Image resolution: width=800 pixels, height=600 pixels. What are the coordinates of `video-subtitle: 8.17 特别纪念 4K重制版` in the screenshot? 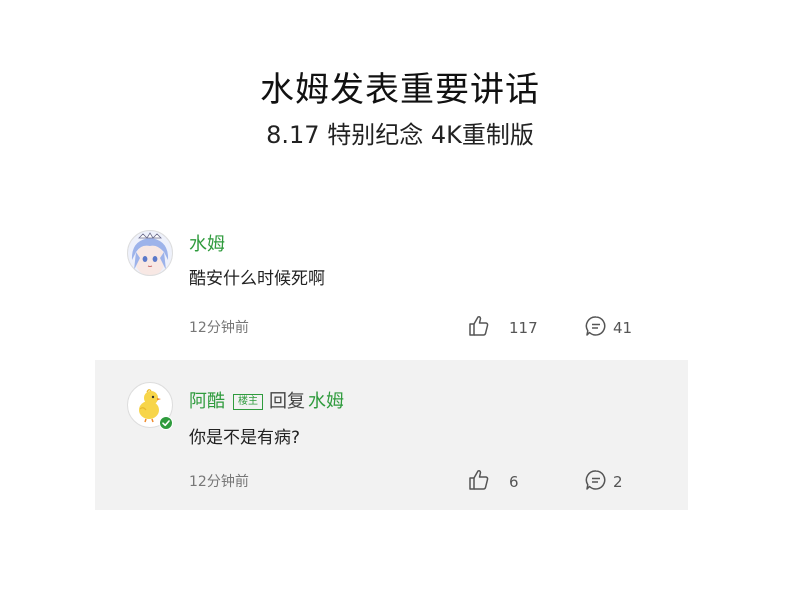 It's located at (400, 135).